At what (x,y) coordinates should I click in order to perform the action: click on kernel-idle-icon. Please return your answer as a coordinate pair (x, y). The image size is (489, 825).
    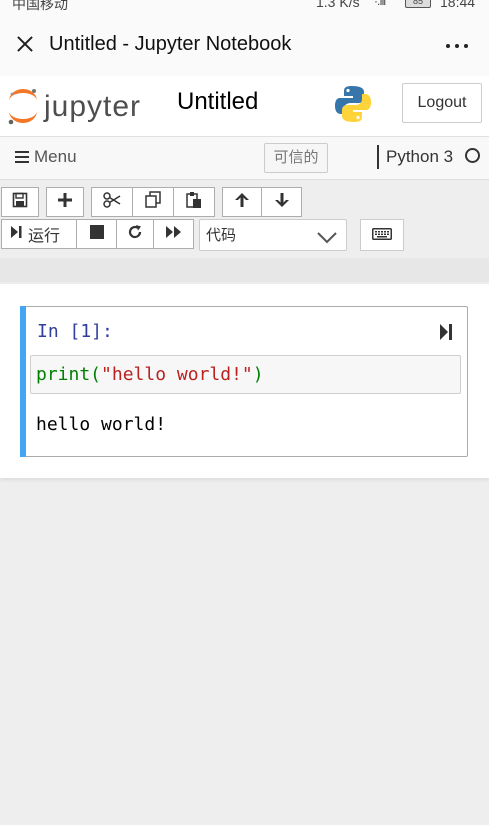
    Looking at the image, I should click on (472, 155).